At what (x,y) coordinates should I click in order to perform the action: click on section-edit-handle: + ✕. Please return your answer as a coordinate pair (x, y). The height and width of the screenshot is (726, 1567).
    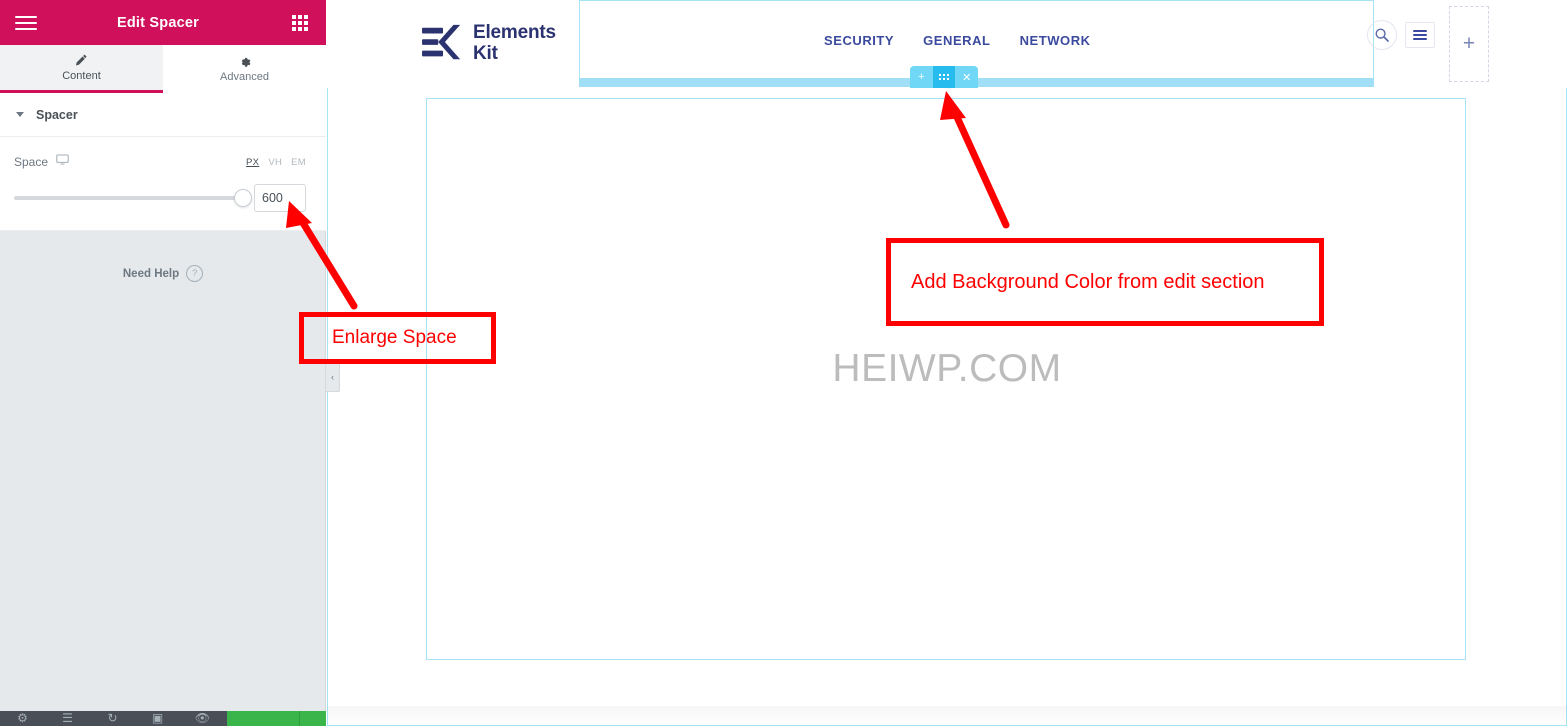
    Looking at the image, I should click on (944, 77).